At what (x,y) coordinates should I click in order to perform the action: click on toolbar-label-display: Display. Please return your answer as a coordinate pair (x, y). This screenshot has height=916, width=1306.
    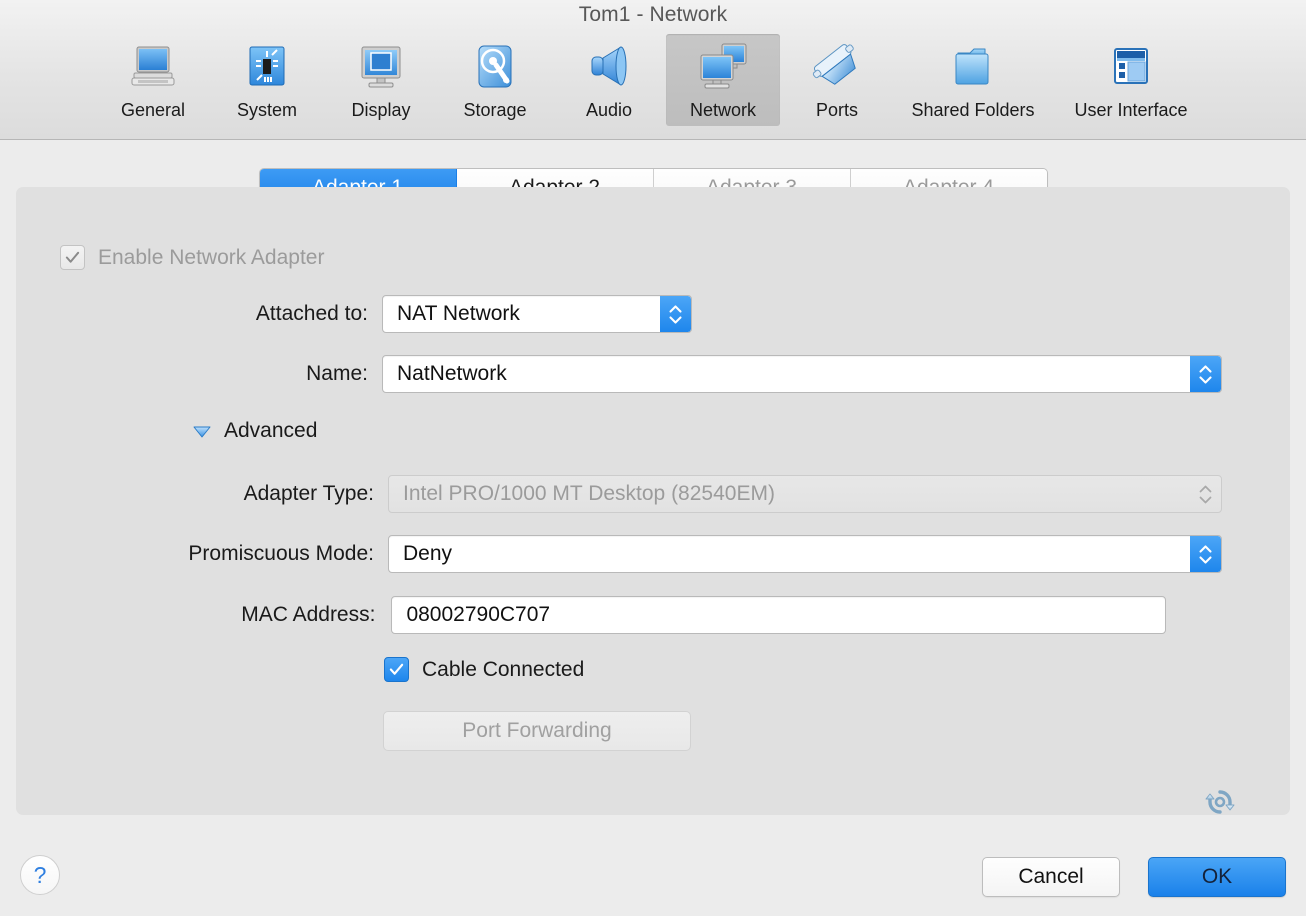
    Looking at the image, I should click on (381, 110).